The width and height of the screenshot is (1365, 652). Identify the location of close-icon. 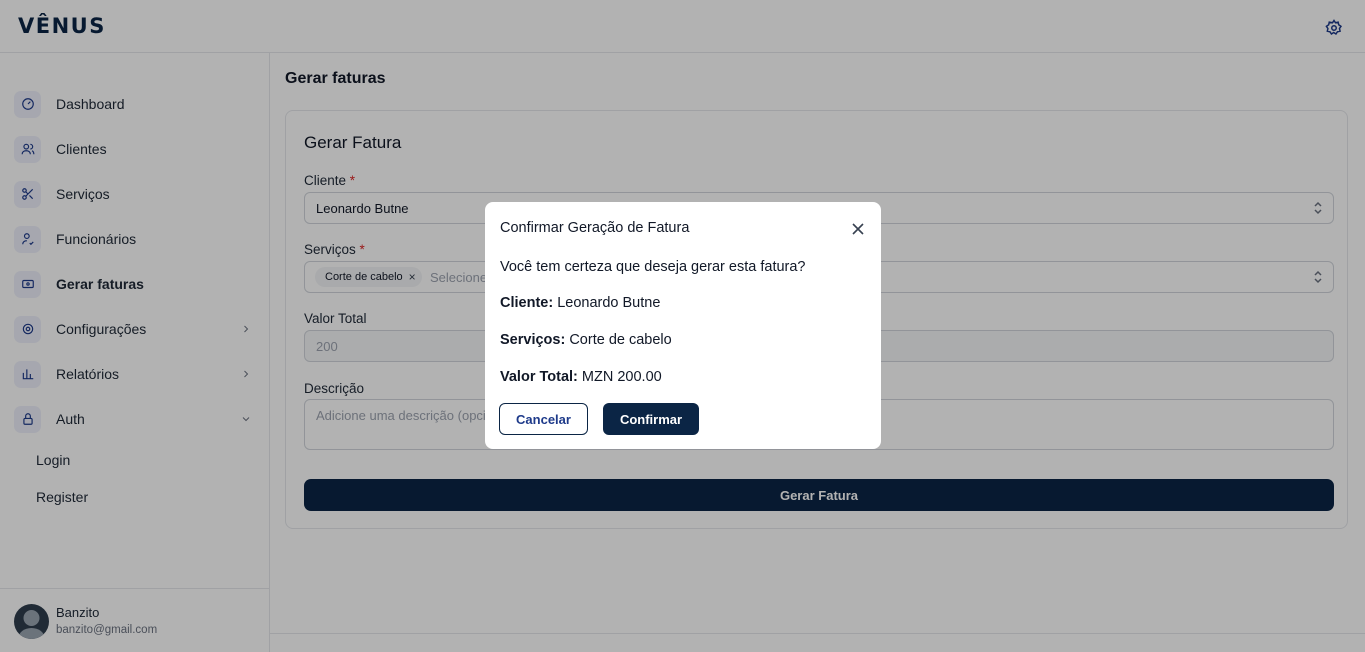
(858, 229).